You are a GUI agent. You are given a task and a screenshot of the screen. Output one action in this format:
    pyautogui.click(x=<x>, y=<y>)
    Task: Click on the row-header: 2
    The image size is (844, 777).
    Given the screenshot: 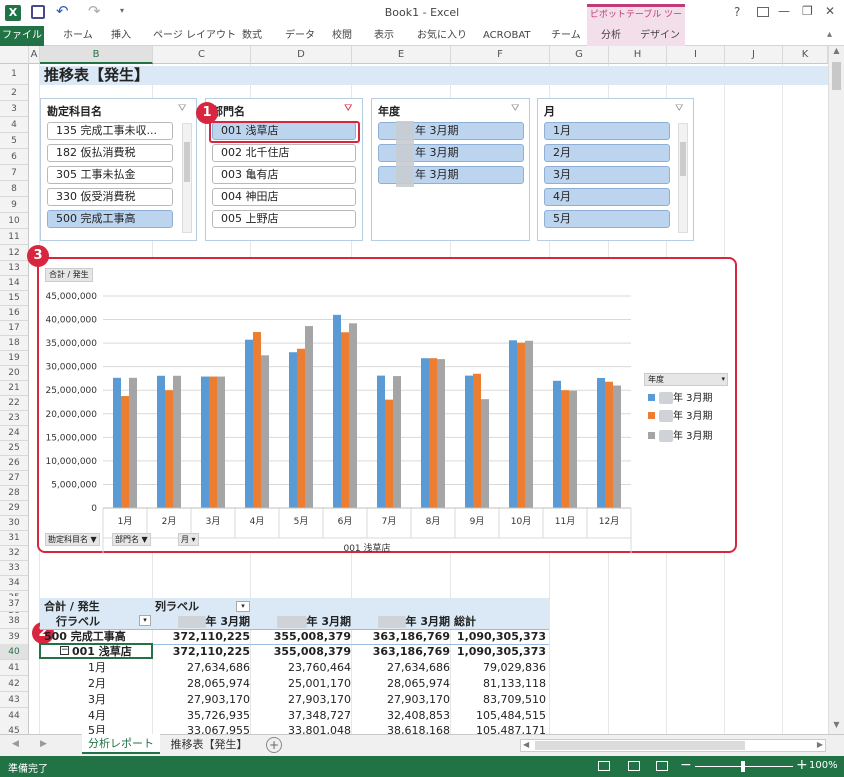 What is the action you would take?
    pyautogui.click(x=14, y=93)
    